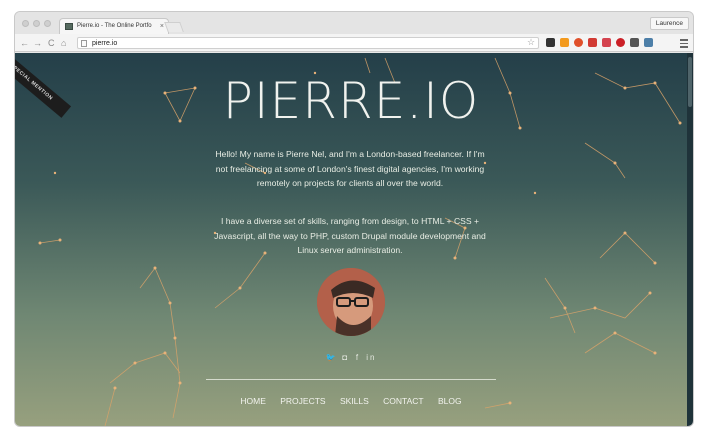 This screenshot has height=438, width=707. What do you see at coordinates (37, 43) in the screenshot?
I see `forward-button: →` at bounding box center [37, 43].